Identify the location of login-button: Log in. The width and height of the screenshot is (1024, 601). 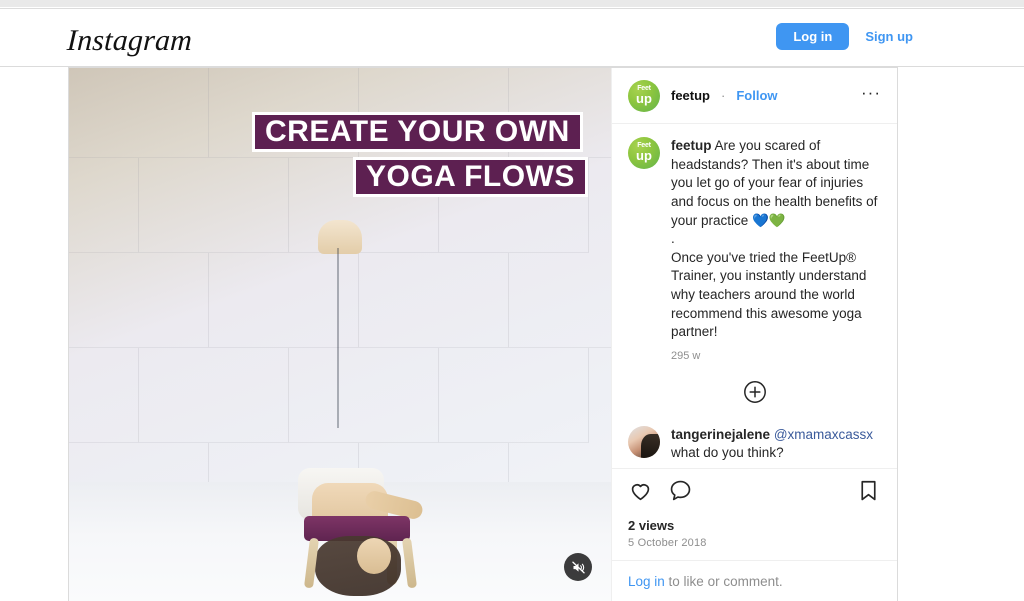
(813, 36).